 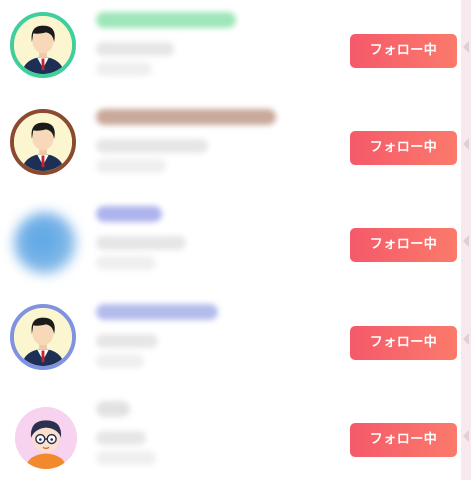 I want to click on blurred-photo-avatar, so click(x=45, y=243).